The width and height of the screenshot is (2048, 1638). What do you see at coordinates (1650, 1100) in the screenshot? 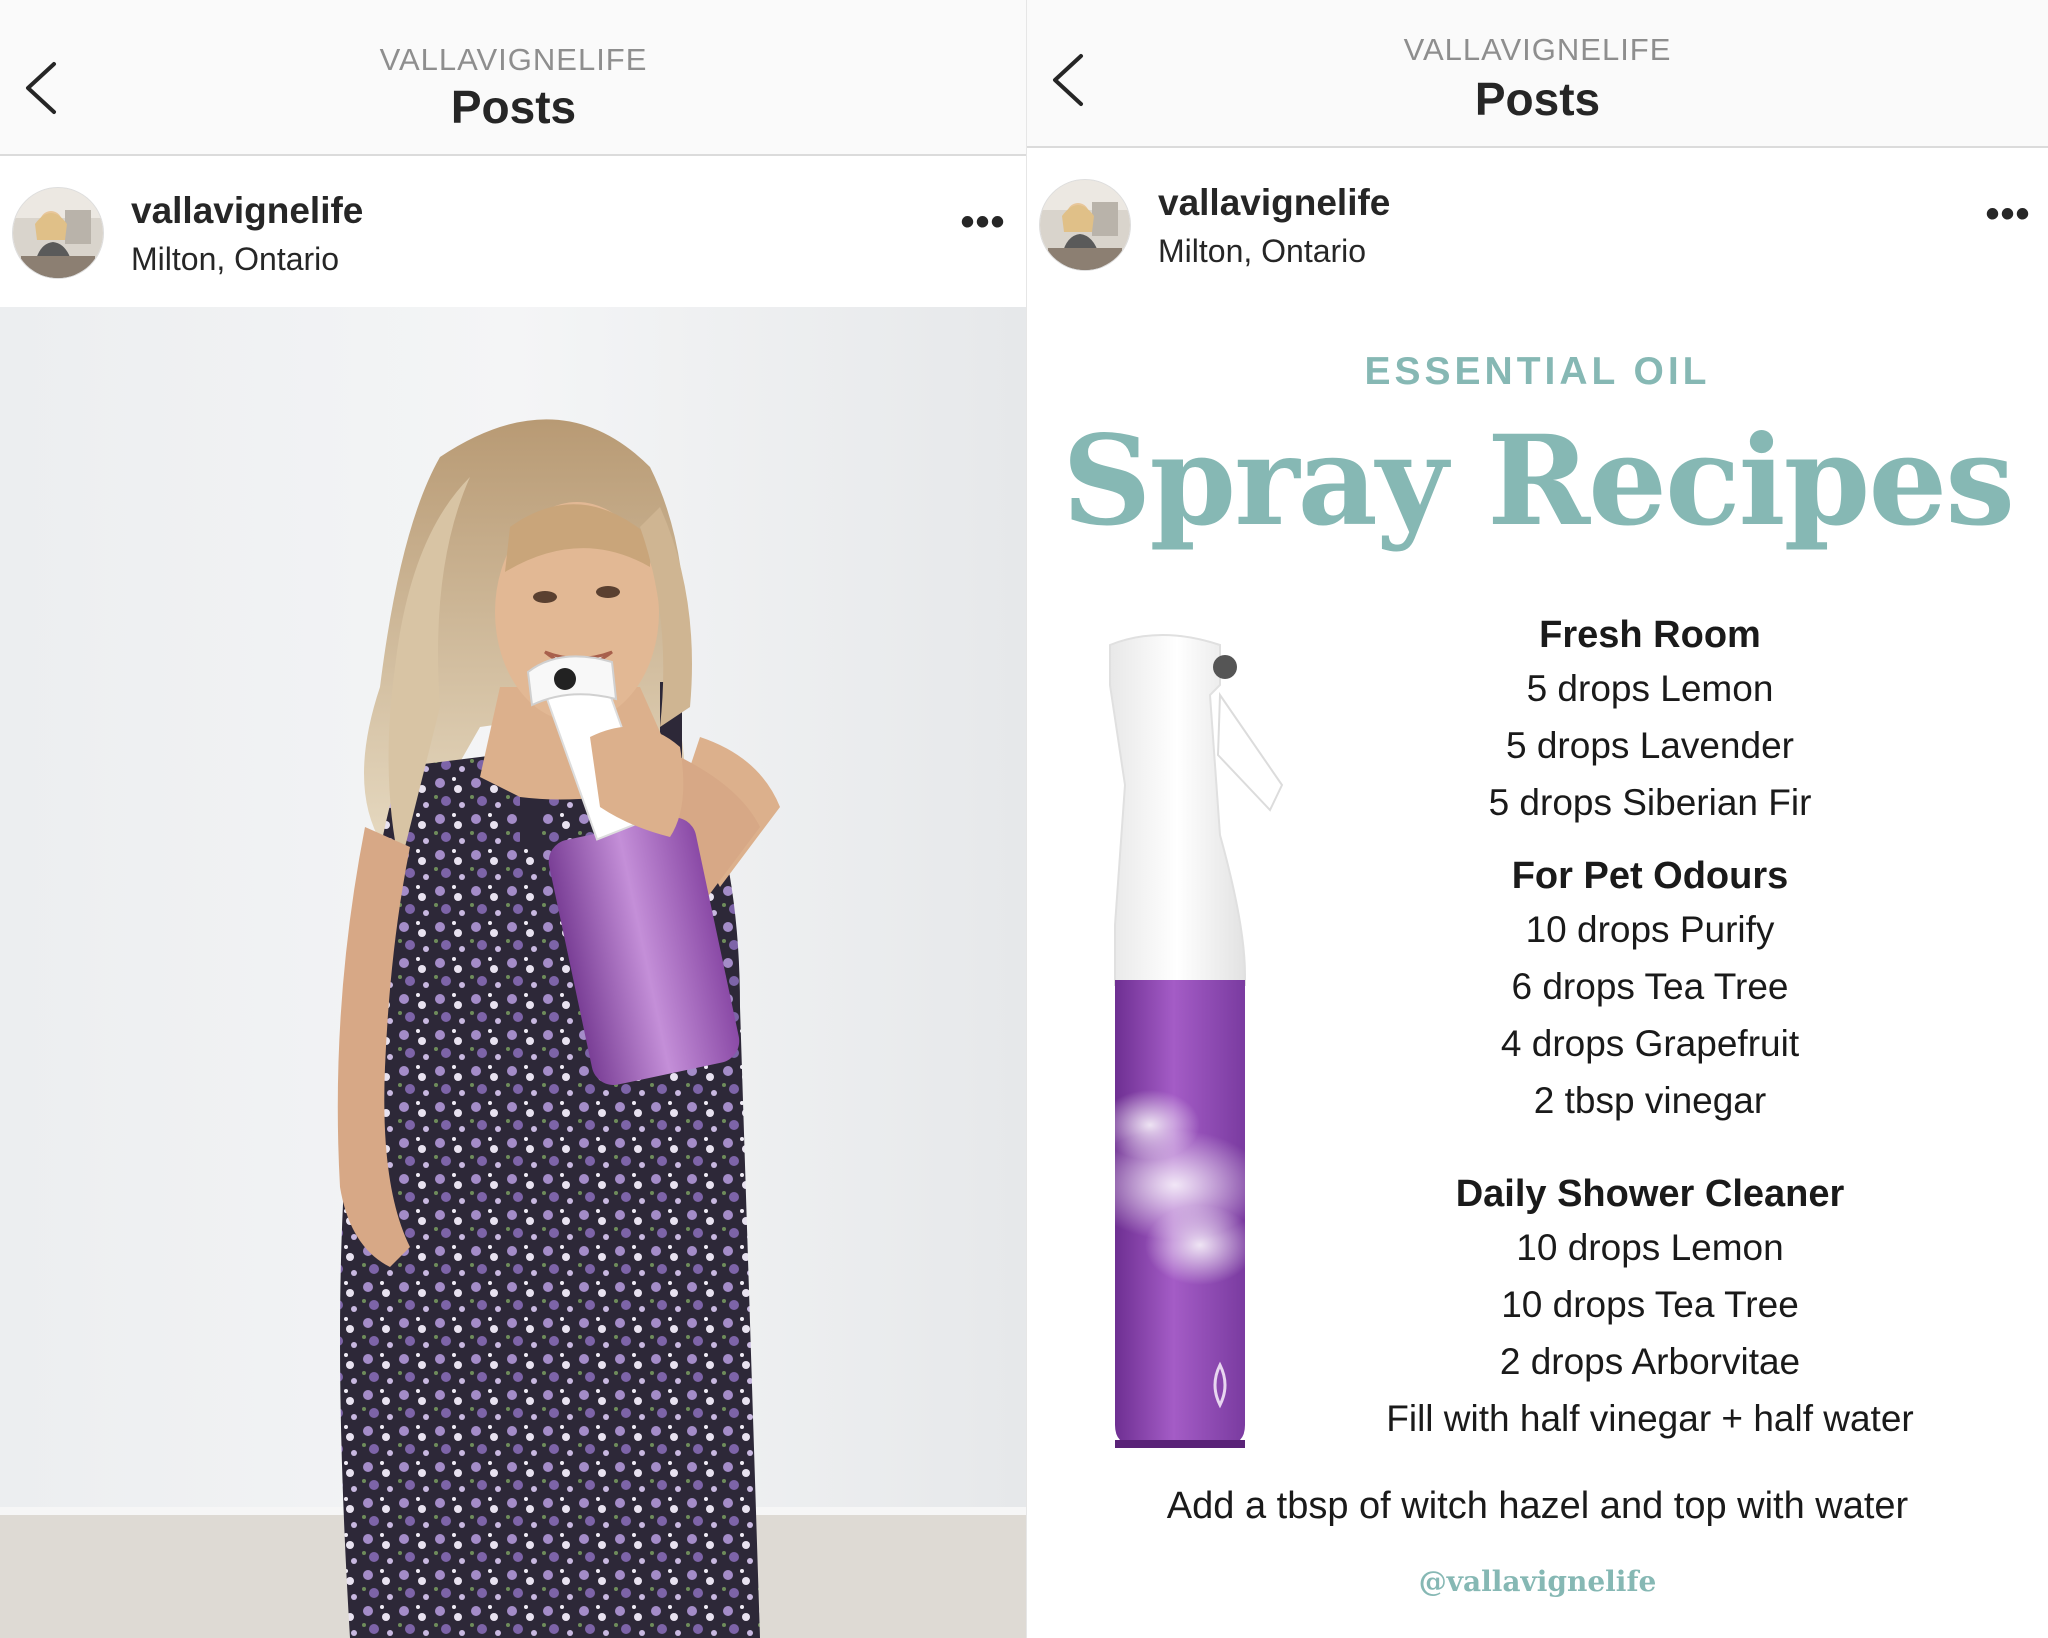
I see `recipe-line: 2 tbsp vinegar` at bounding box center [1650, 1100].